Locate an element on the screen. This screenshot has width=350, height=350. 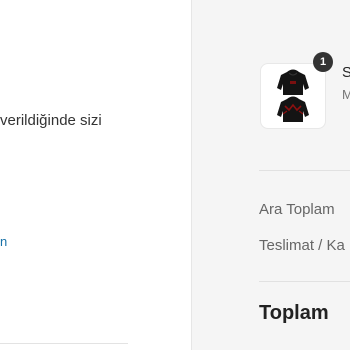
product-title: S is located at coordinates (346, 72).